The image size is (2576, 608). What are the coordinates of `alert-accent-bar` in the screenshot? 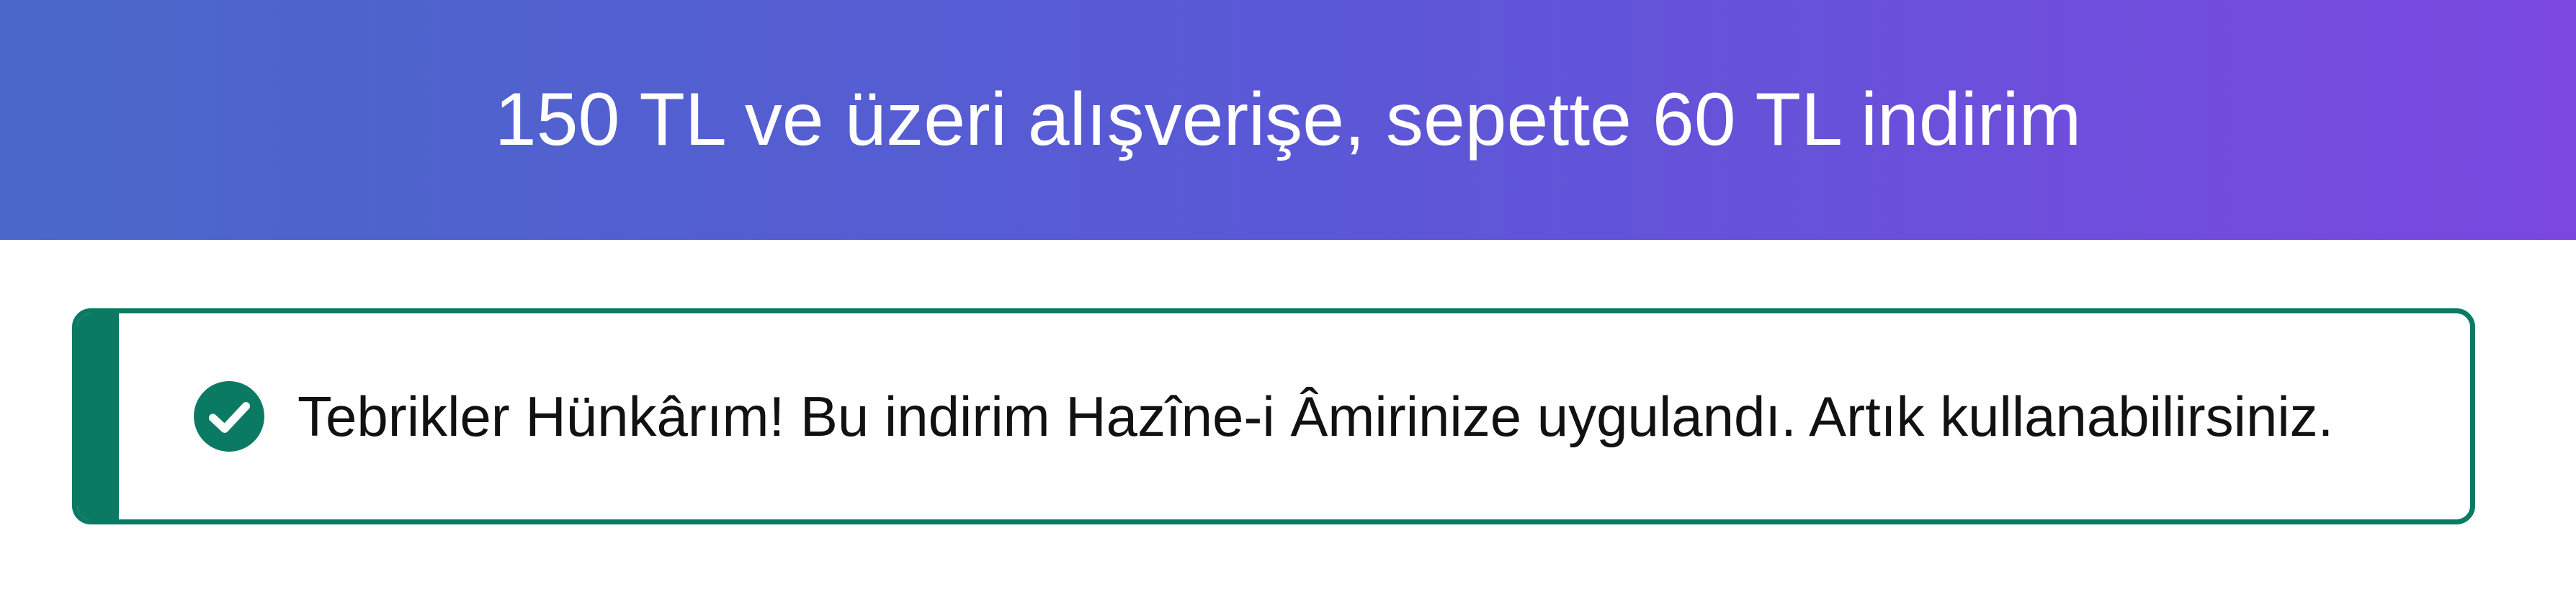 It's located at (98, 416).